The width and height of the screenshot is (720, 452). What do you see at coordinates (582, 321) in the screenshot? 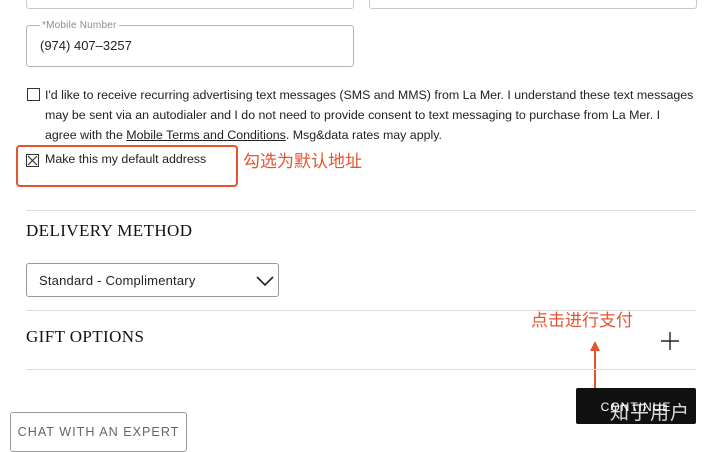
I see `annotation-pay-note: 点击进行支付` at bounding box center [582, 321].